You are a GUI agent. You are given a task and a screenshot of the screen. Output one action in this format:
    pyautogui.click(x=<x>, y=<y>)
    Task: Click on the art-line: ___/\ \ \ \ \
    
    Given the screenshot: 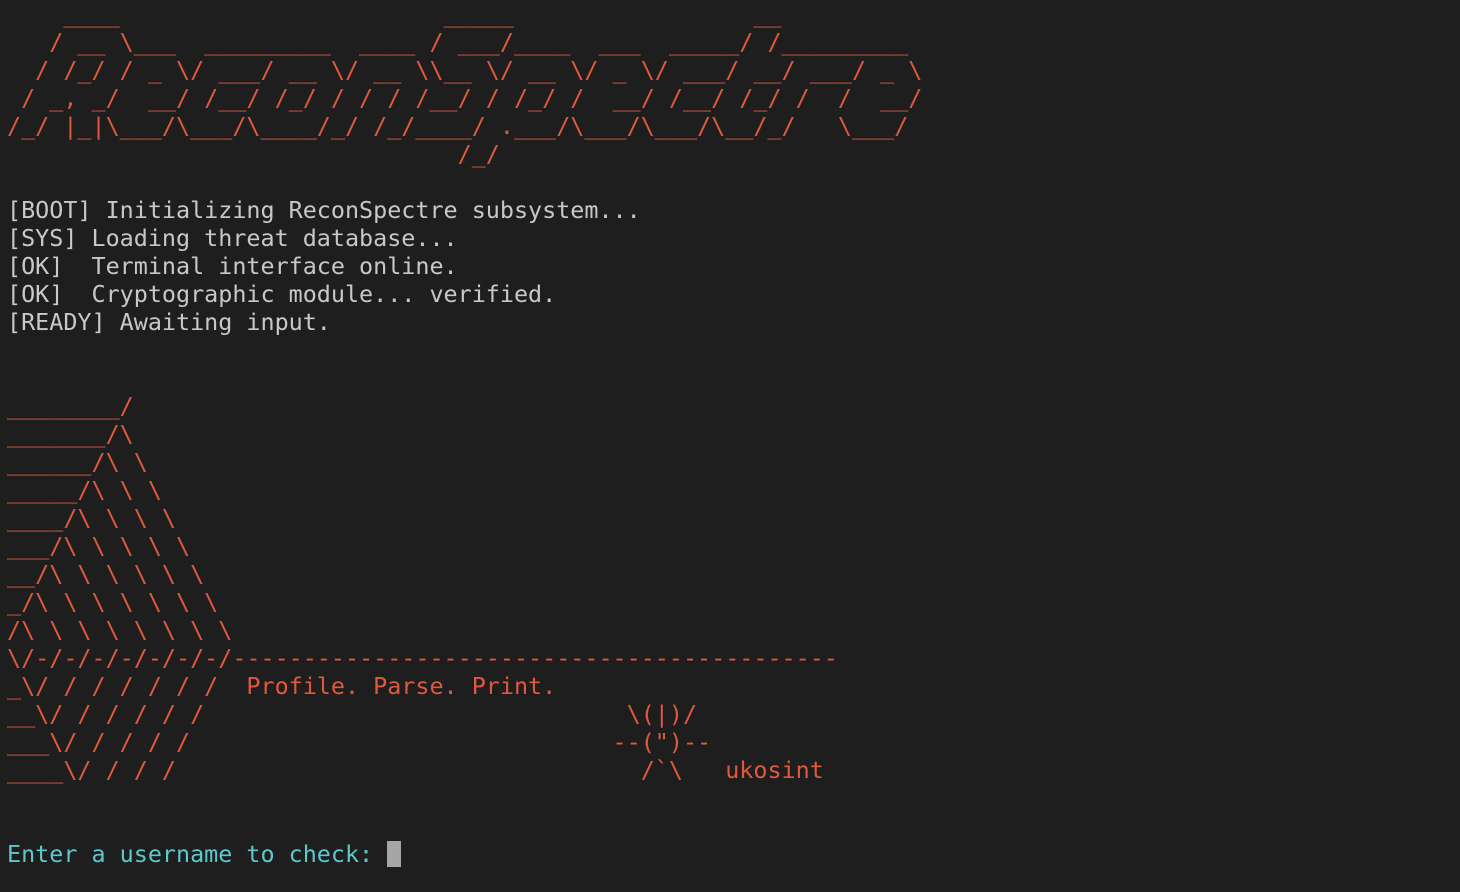 What is the action you would take?
    pyautogui.click(x=99, y=546)
    